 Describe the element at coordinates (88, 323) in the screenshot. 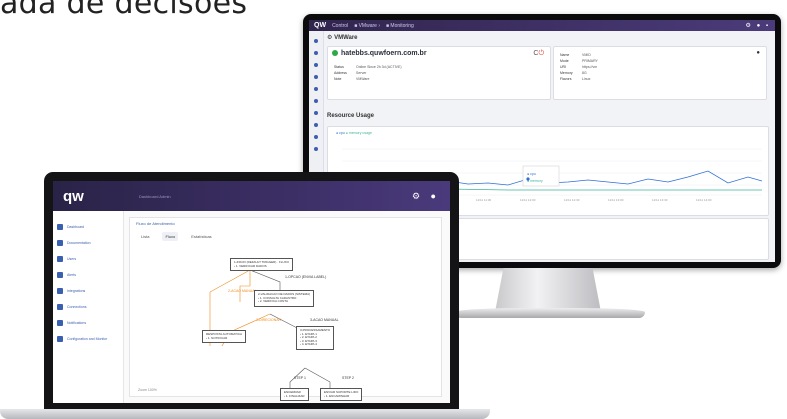

I see `sidebar-item-notifications: Notifications` at that location.